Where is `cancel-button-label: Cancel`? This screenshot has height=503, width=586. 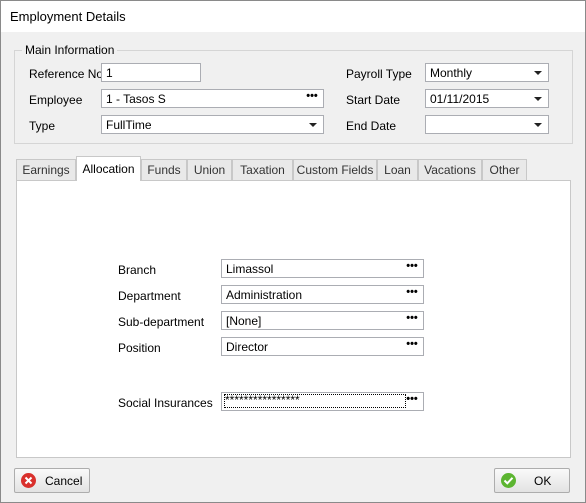 cancel-button-label: Cancel is located at coordinates (64, 481).